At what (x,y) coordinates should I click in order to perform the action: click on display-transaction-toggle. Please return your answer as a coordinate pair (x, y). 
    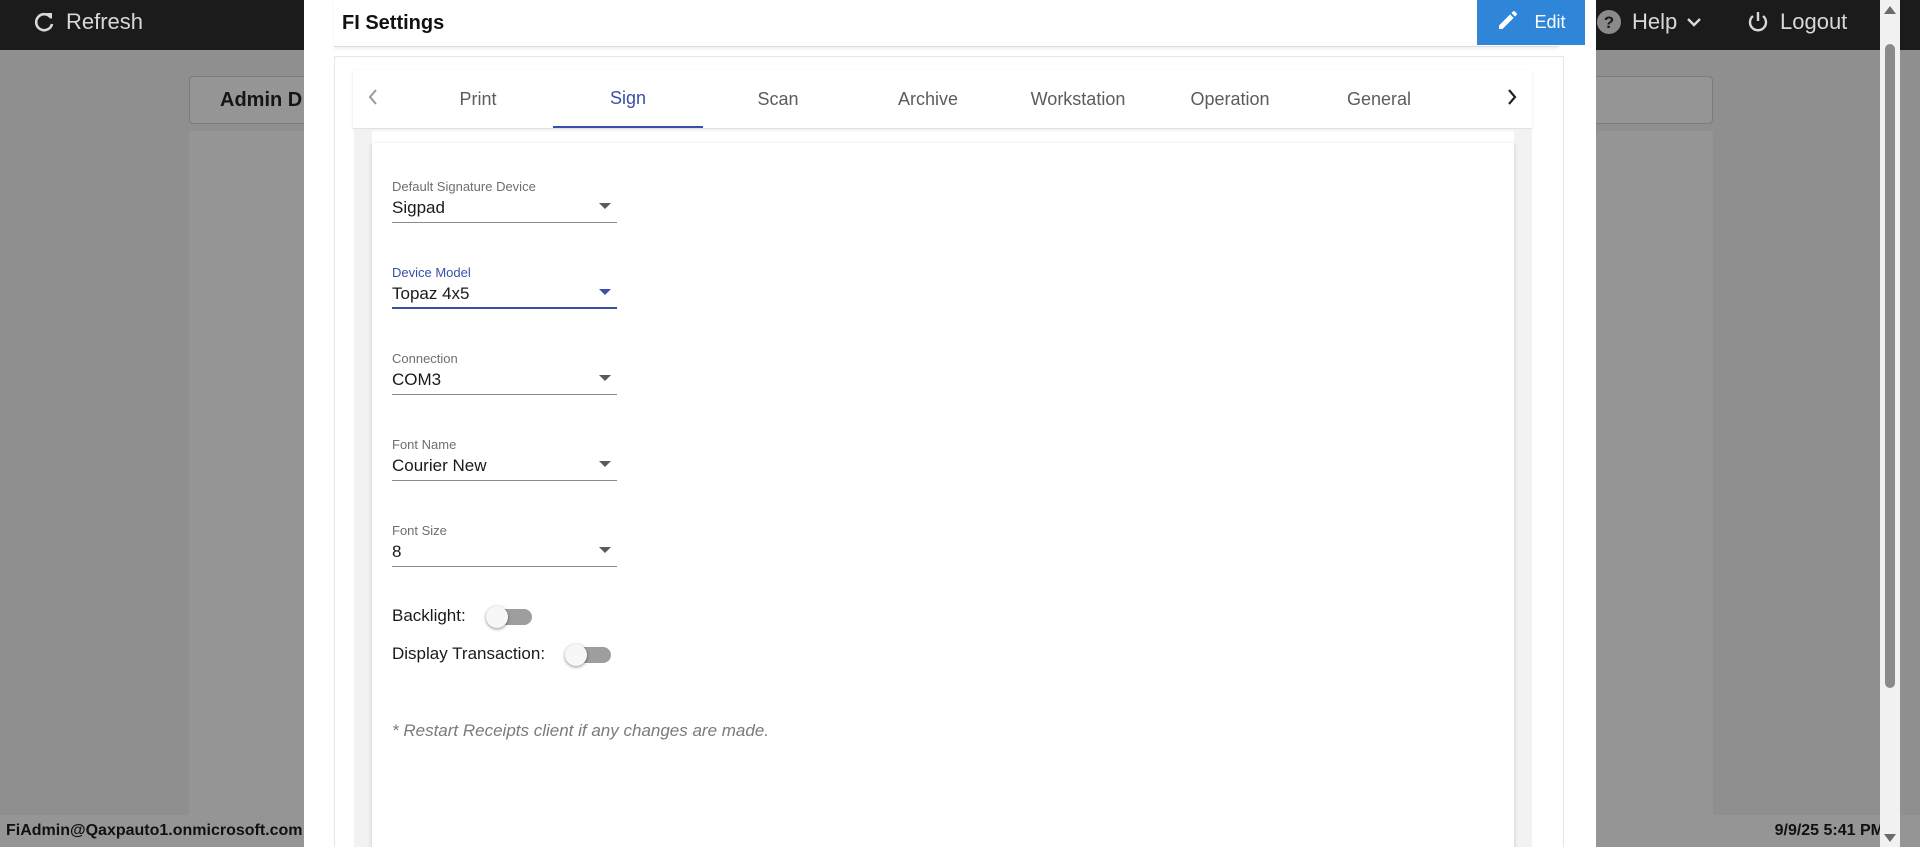
    Looking at the image, I should click on (588, 655).